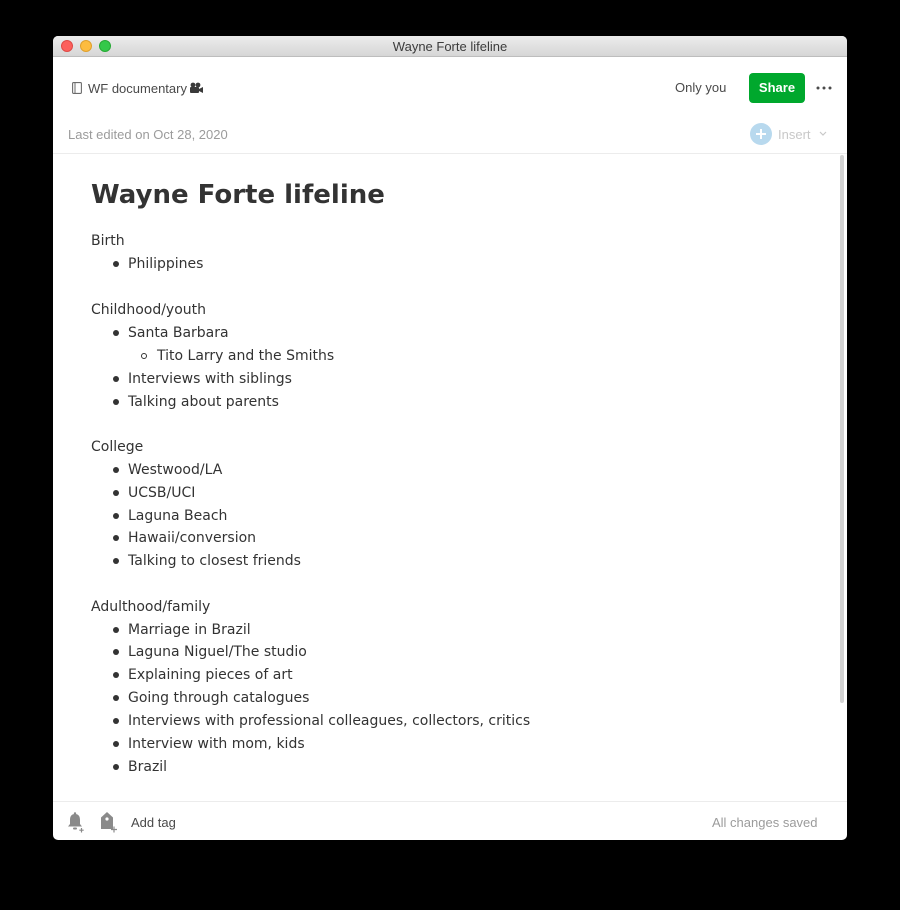 Image resolution: width=900 pixels, height=910 pixels. I want to click on window-title: Wayne Forte lifeline, so click(450, 46).